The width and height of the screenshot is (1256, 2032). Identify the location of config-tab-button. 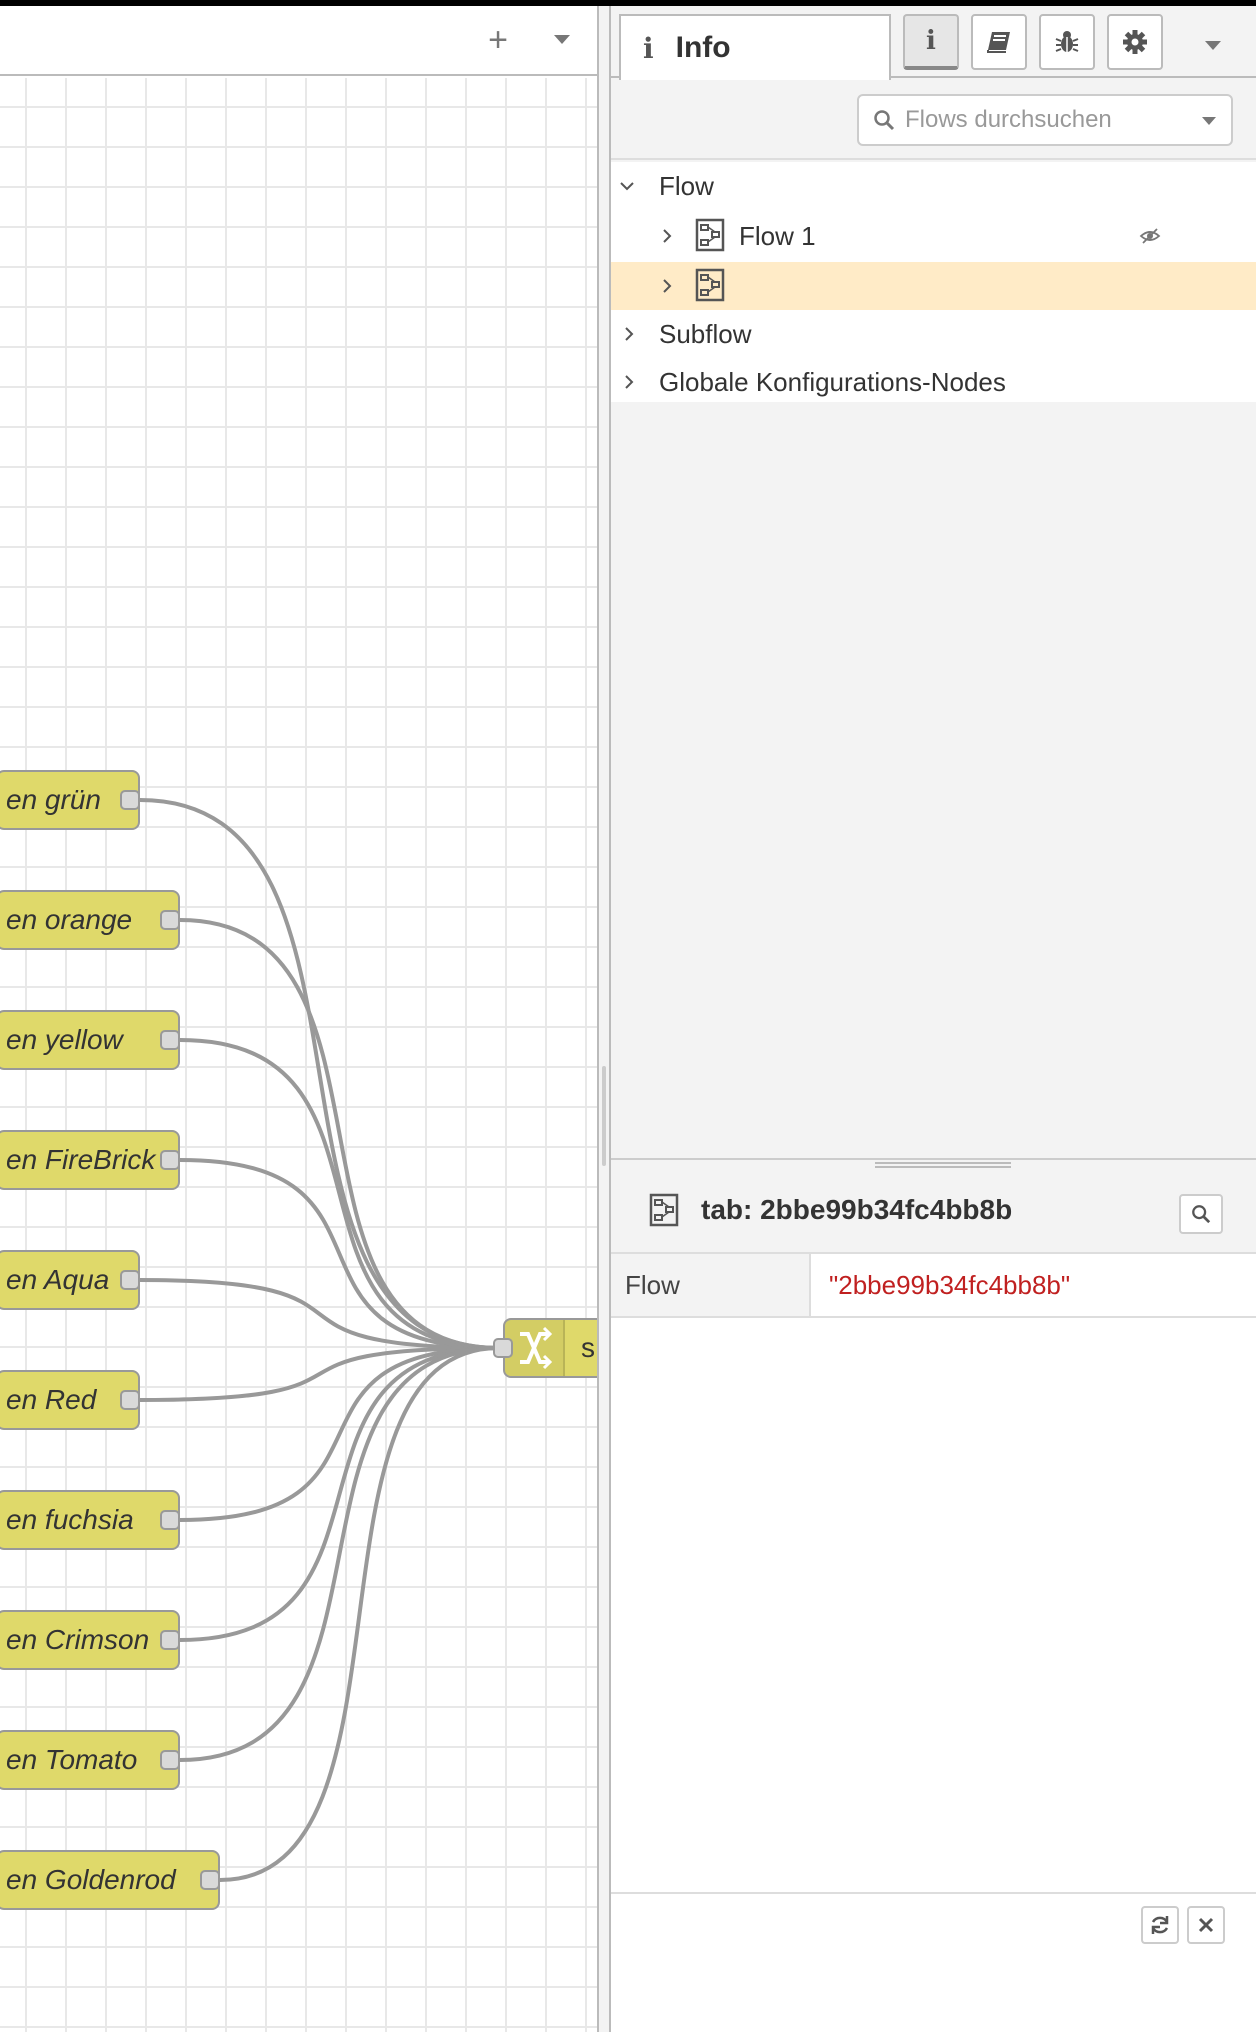
(1135, 42).